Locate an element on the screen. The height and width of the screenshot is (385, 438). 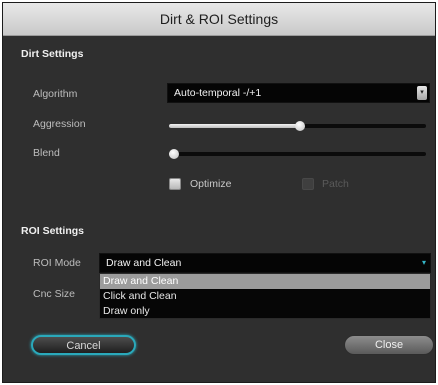
aggression-slider-knob is located at coordinates (300, 126).